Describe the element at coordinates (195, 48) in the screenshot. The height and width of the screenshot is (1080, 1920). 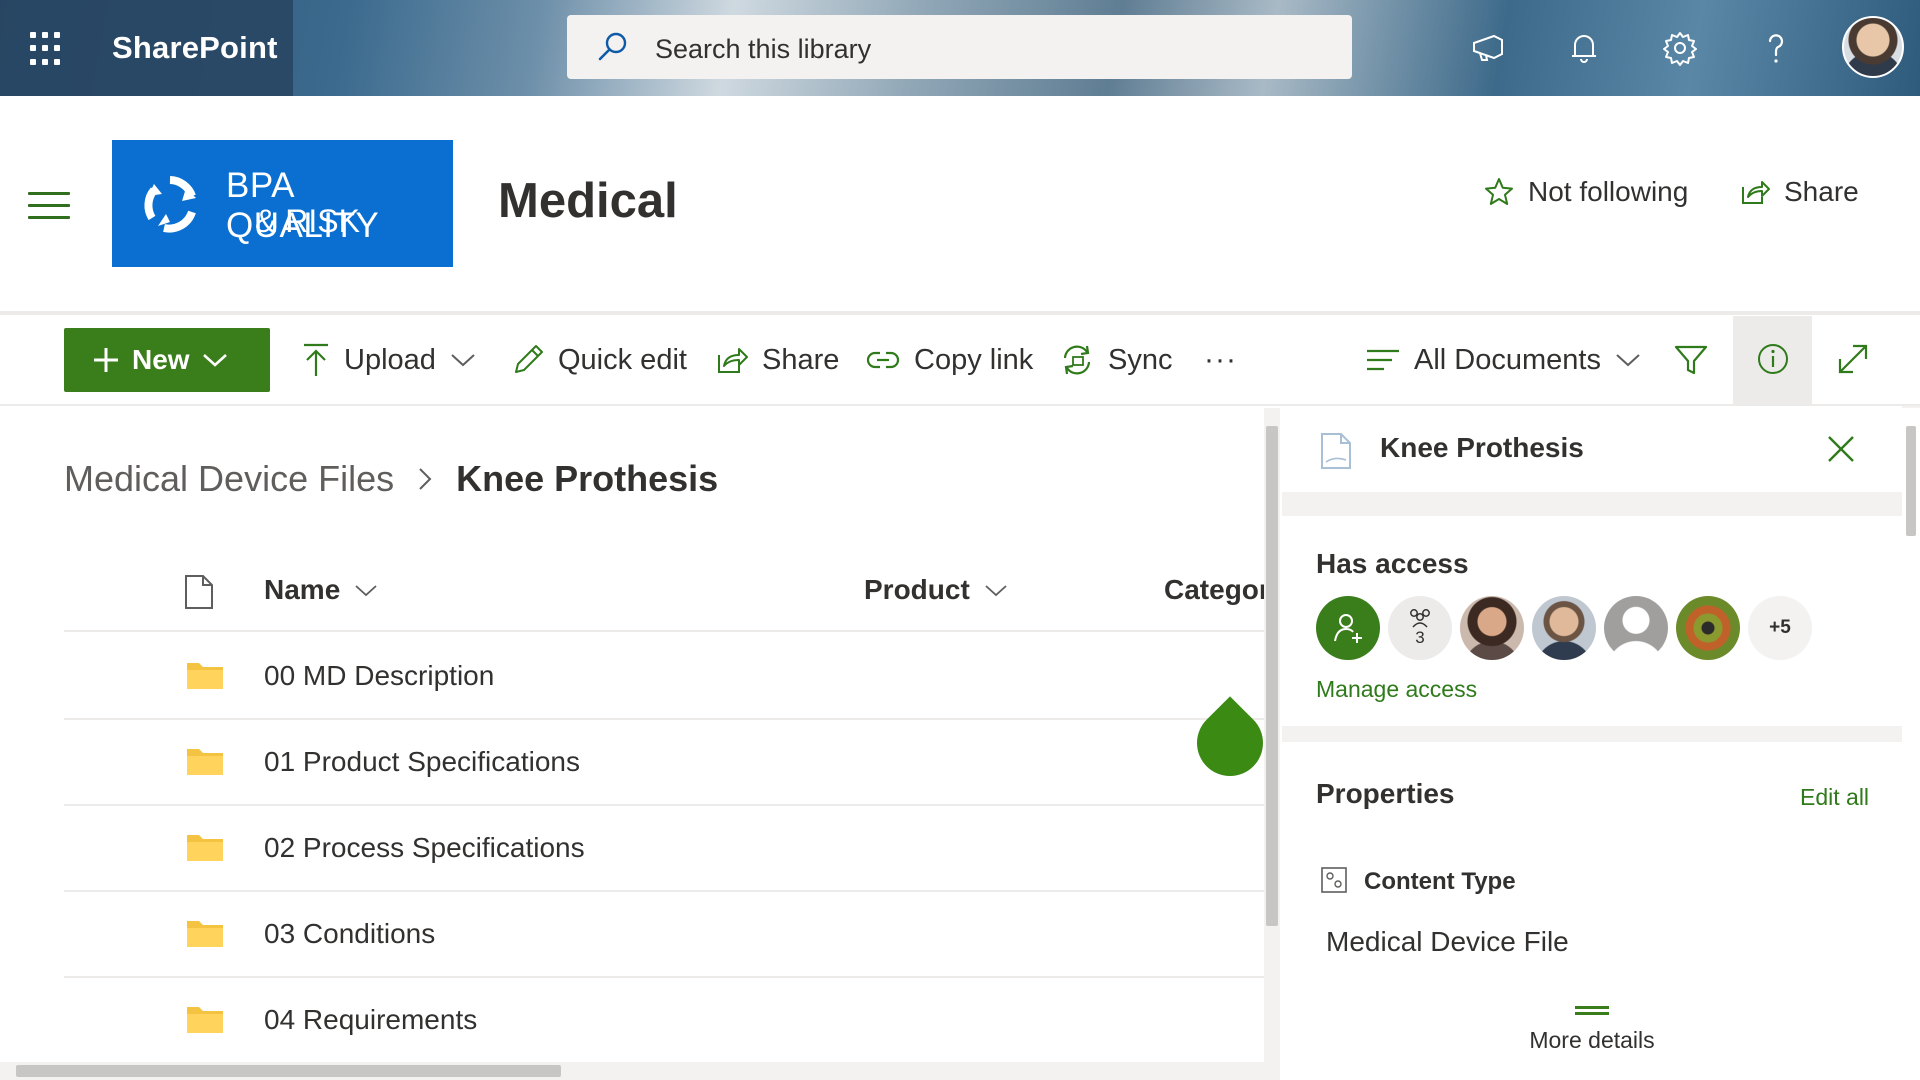
I see `app-name: SharePoint` at that location.